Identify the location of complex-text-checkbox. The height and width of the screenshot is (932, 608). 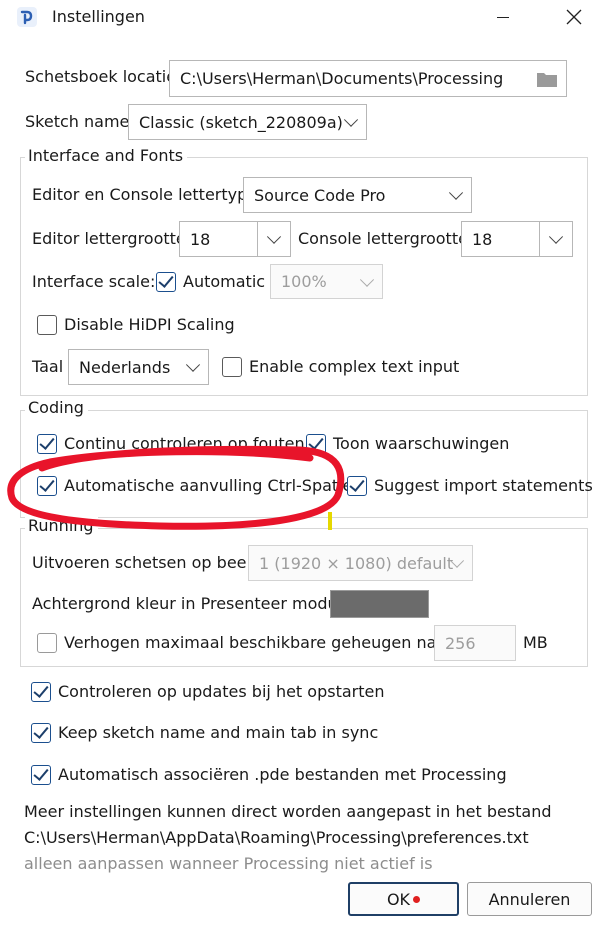
(232, 367).